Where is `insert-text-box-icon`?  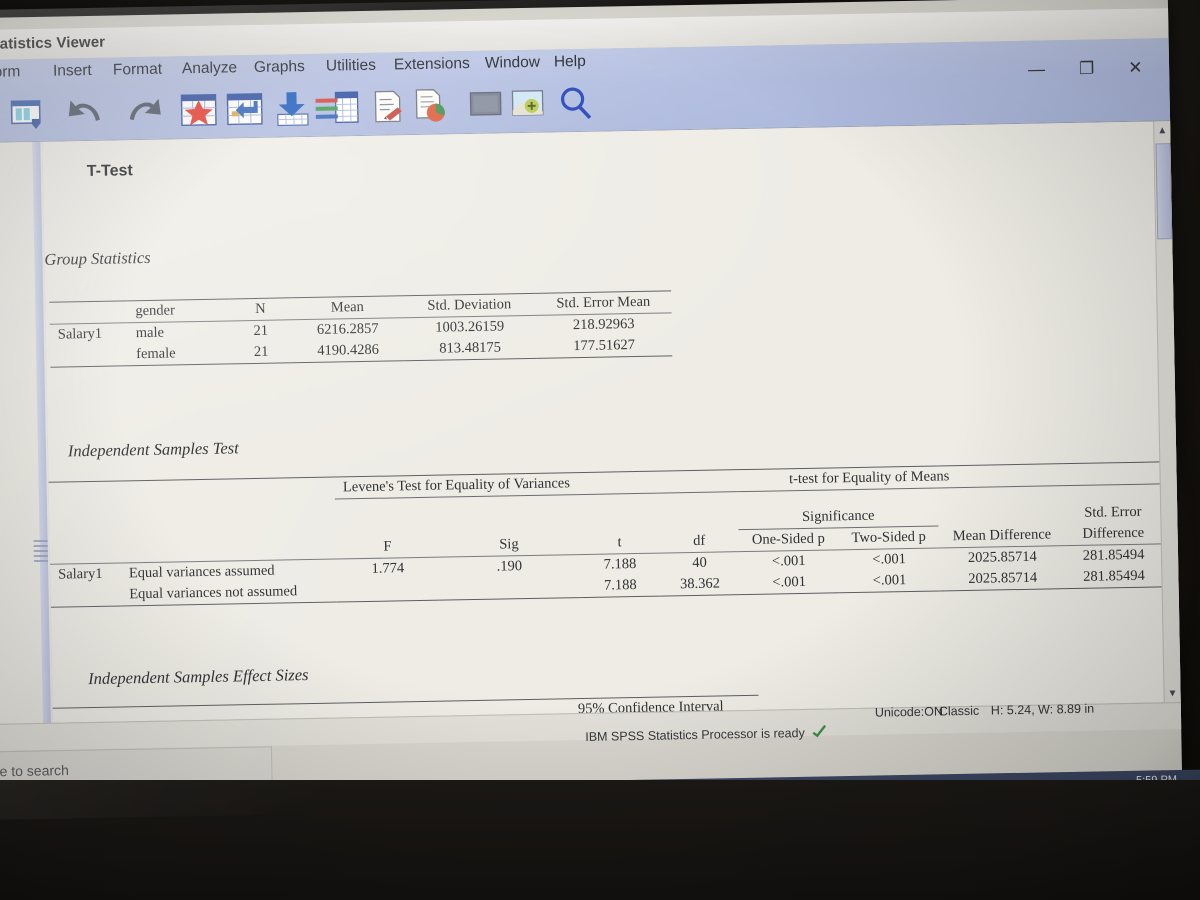 insert-text-box-icon is located at coordinates (485, 104).